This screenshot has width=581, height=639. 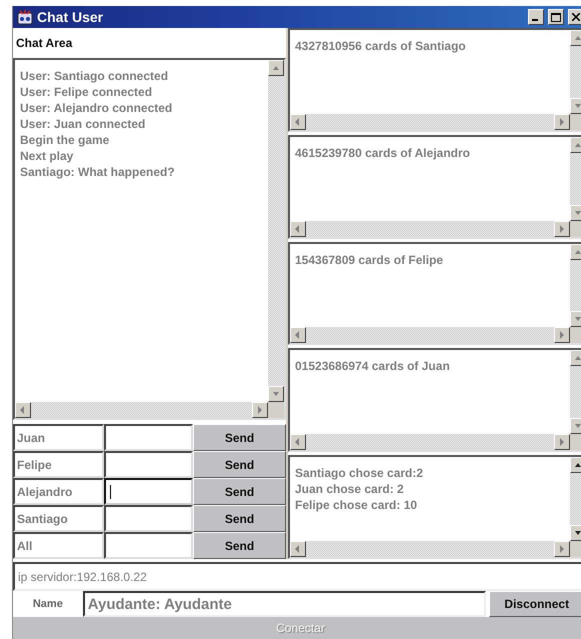 I want to click on name-input: Ayudante, so click(x=284, y=604).